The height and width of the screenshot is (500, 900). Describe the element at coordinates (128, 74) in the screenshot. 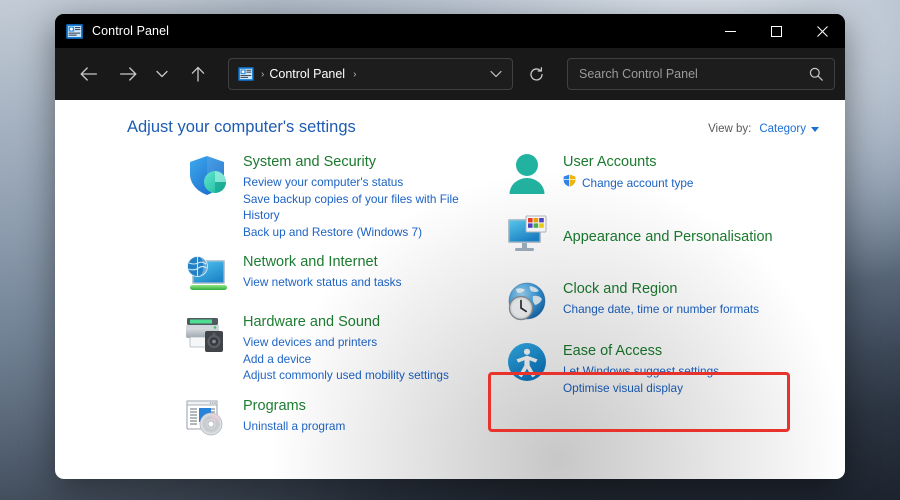

I see `forward-arrow-icon` at that location.